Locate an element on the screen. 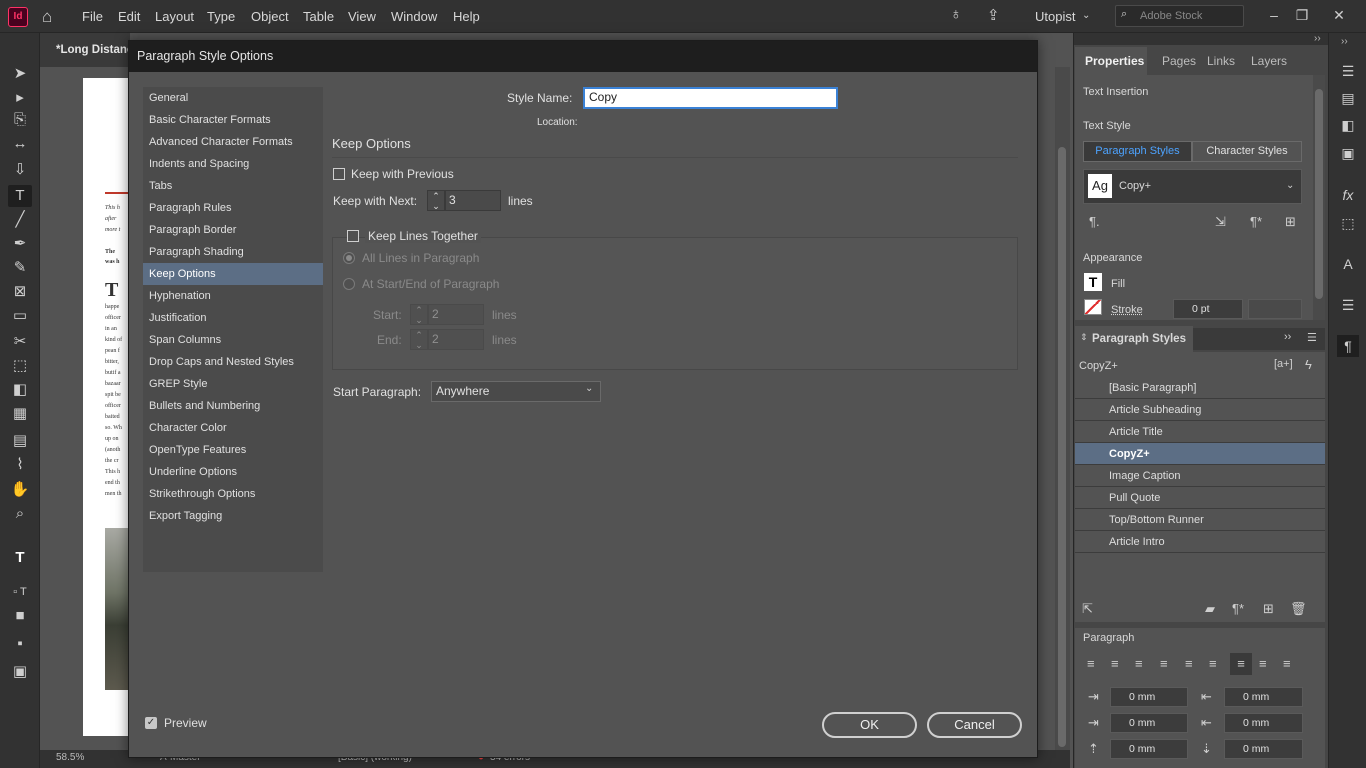 The height and width of the screenshot is (768, 1366). category-strikethrough-options: Strikethrough Options is located at coordinates (233, 494).